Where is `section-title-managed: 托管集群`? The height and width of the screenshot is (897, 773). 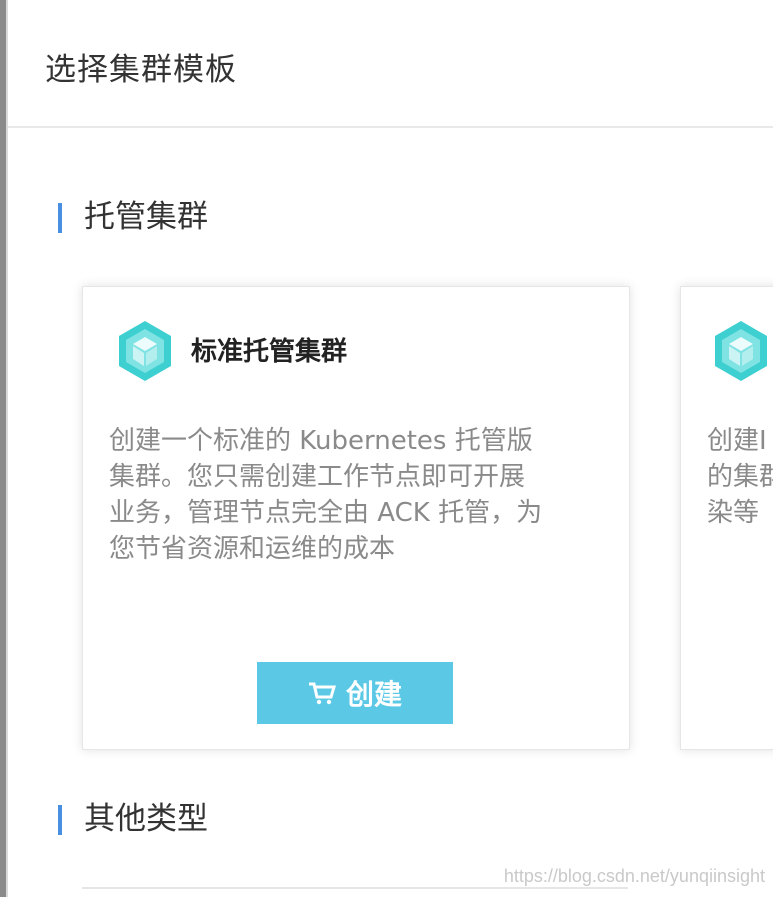
section-title-managed: 托管集群 is located at coordinates (133, 217).